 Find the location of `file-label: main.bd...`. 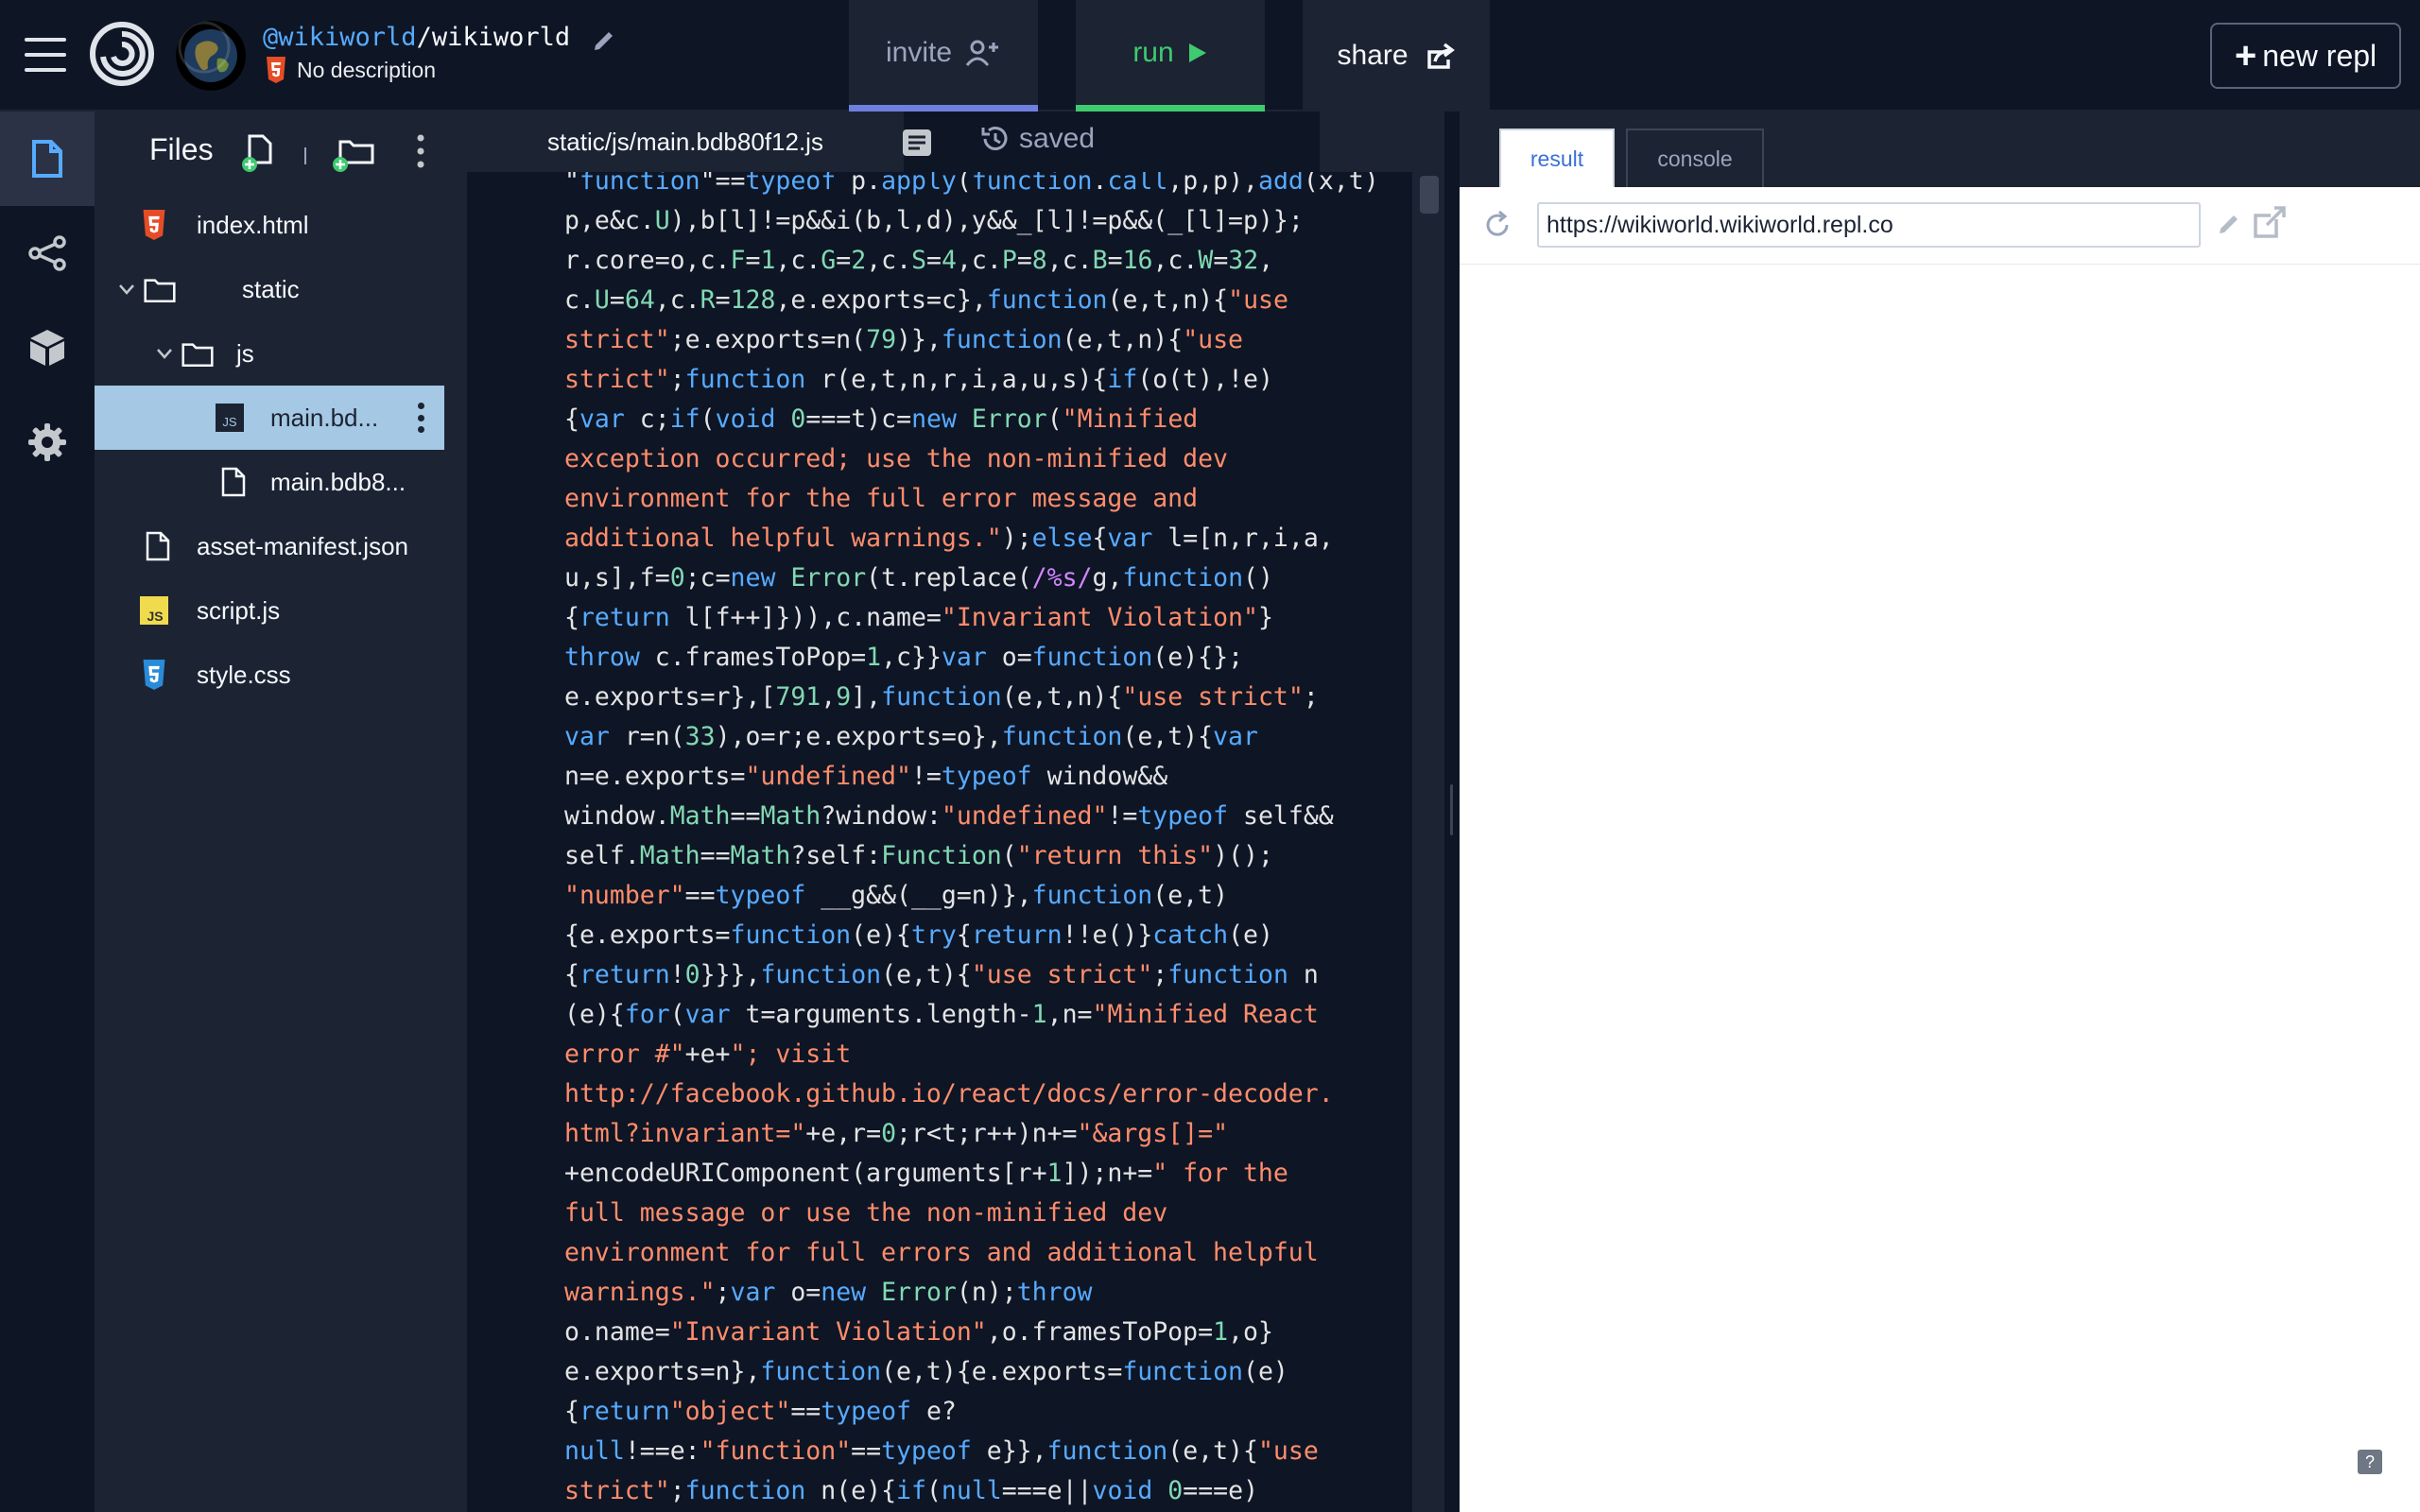

file-label: main.bd... is located at coordinates (325, 417).